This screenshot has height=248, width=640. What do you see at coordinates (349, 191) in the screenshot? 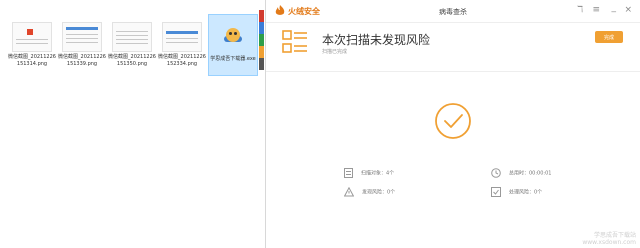
I see `warning-icon` at bounding box center [349, 191].